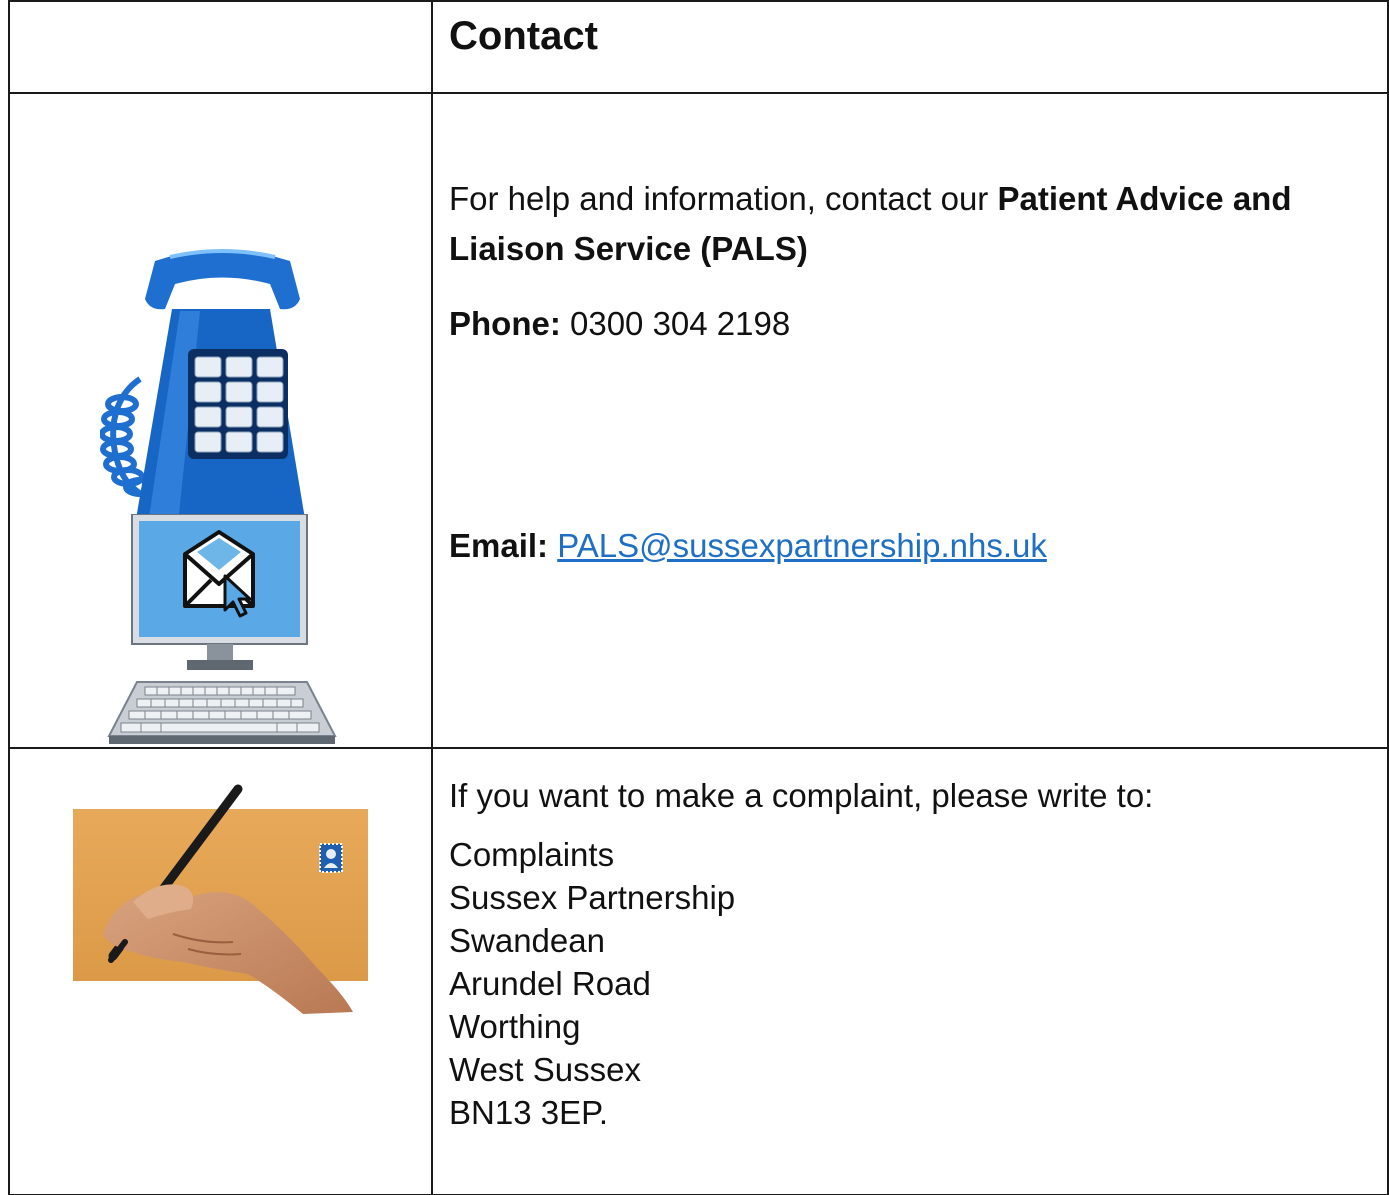 This screenshot has height=1195, width=1389. What do you see at coordinates (202, 390) in the screenshot?
I see `telephone-icon` at bounding box center [202, 390].